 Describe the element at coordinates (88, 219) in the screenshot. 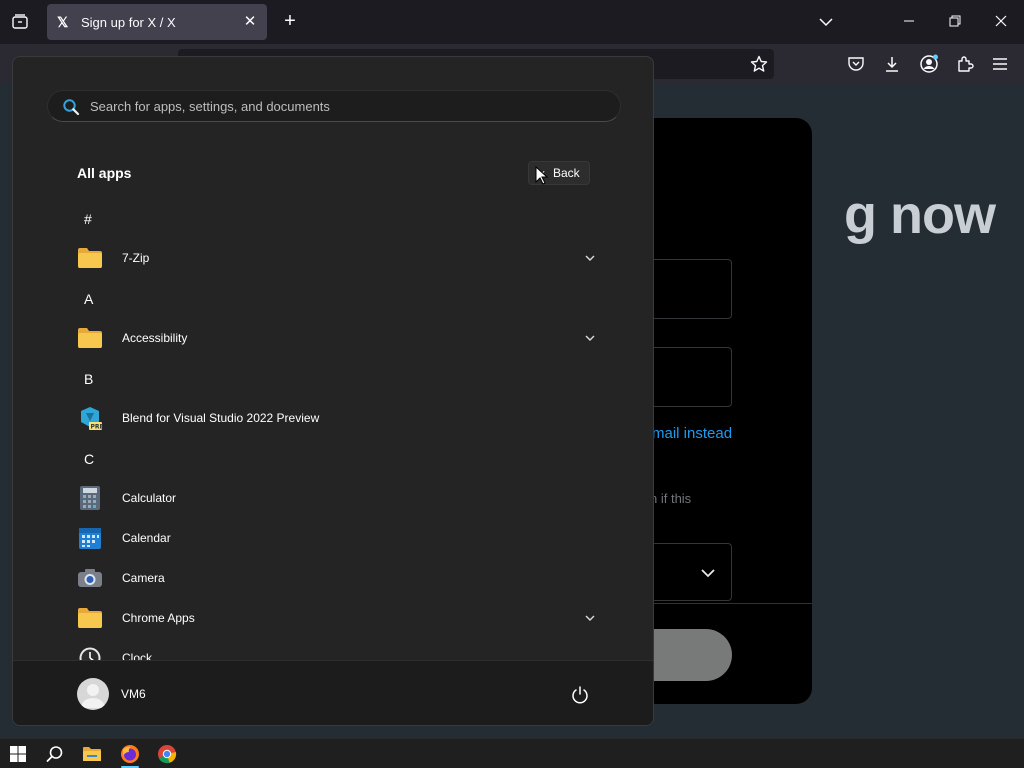

I see `group-letter-hash: #` at that location.